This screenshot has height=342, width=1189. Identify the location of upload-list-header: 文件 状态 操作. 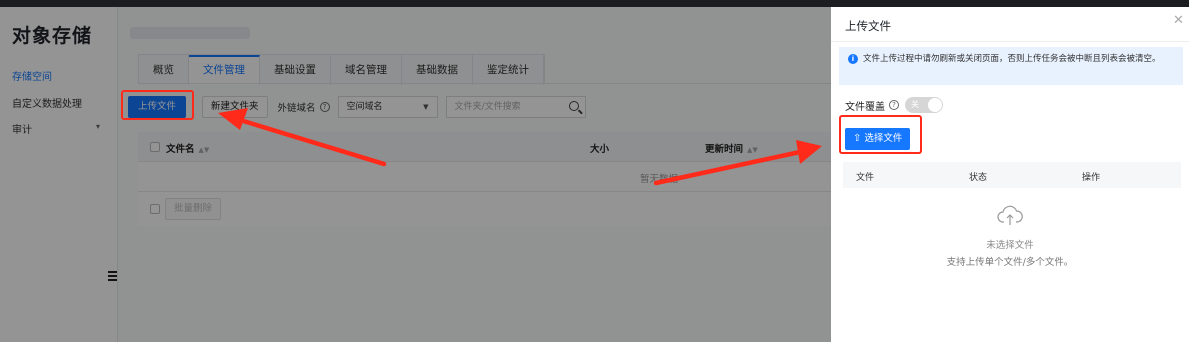
(1012, 175).